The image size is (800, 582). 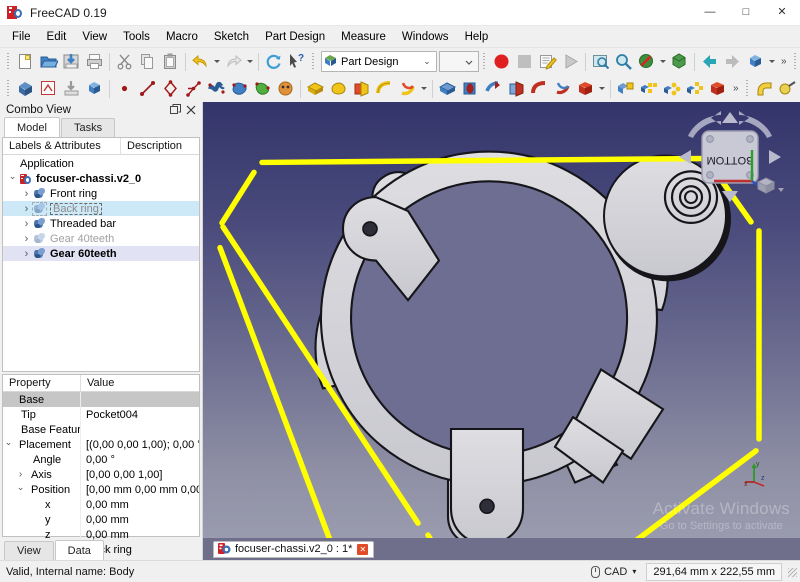 I want to click on polyline-icon, so click(x=193, y=88).